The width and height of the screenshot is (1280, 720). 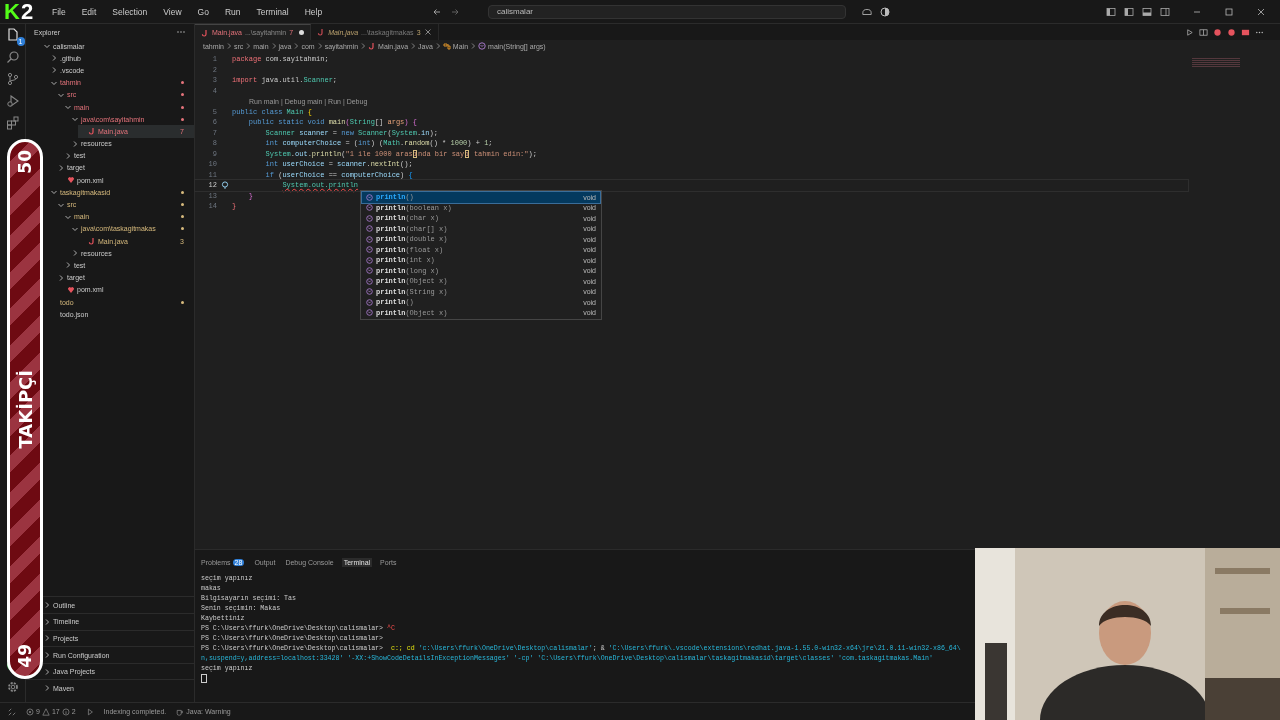 What do you see at coordinates (130, 11) in the screenshot?
I see `menu-item: Selection` at bounding box center [130, 11].